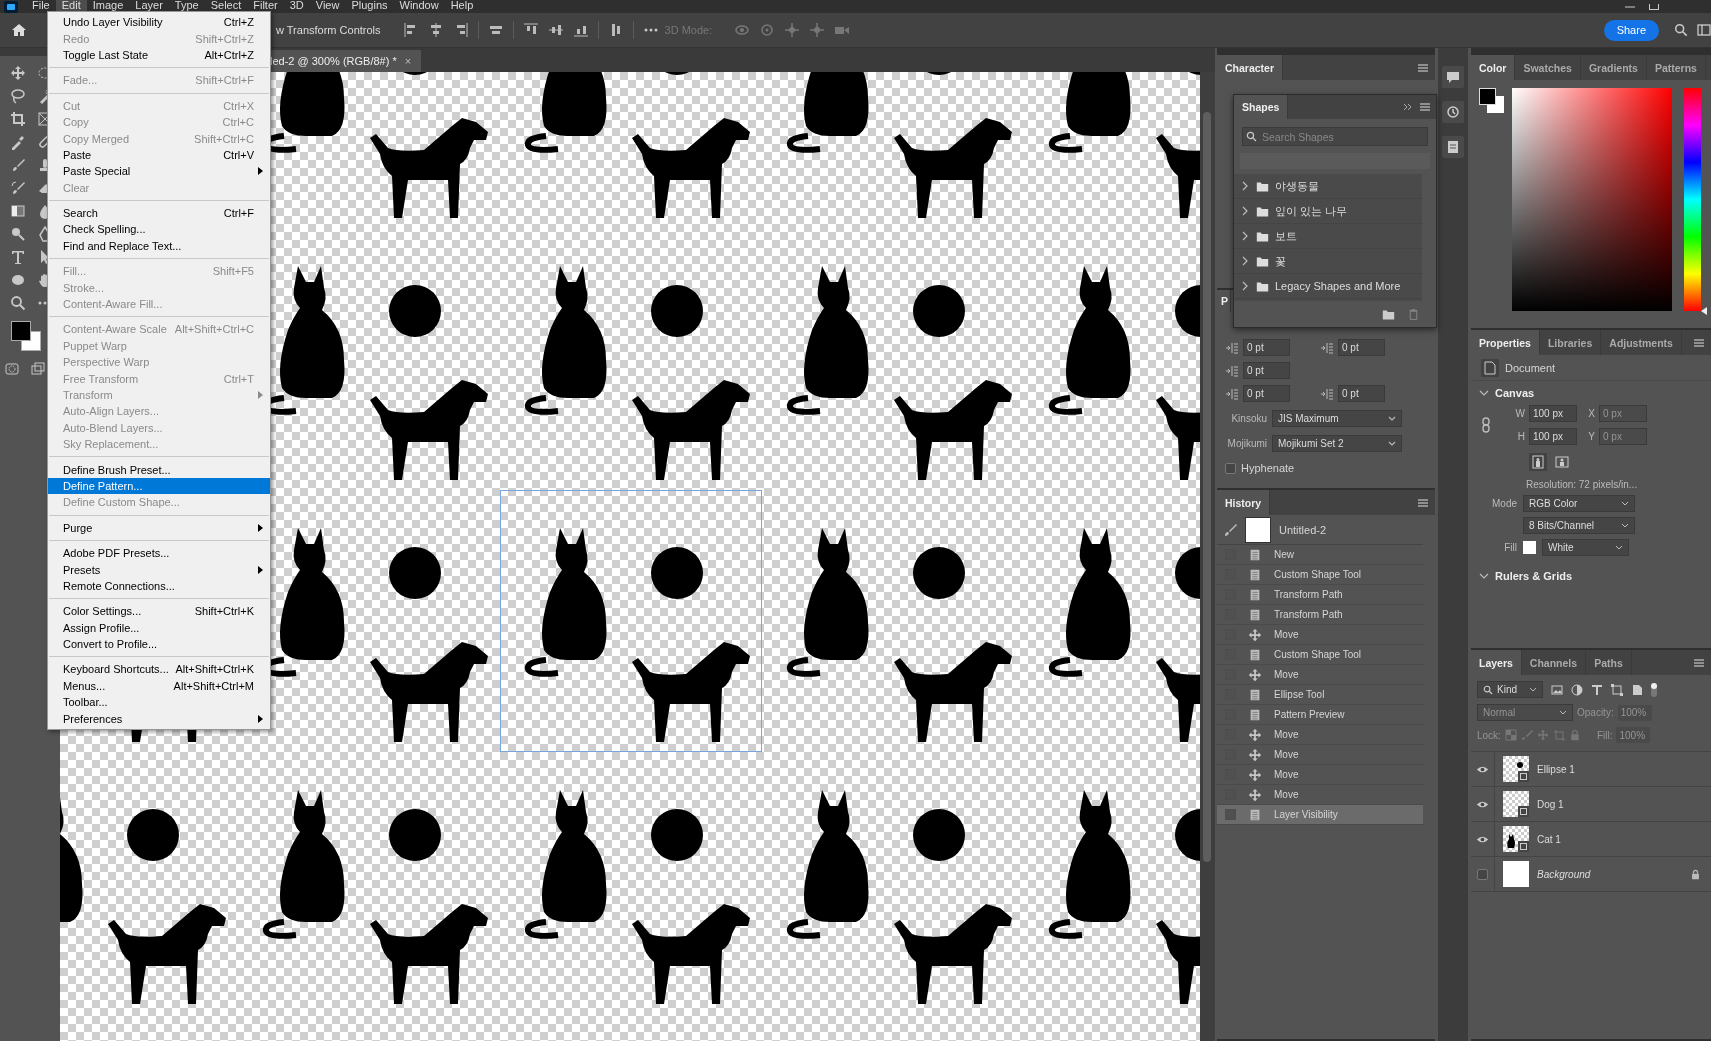 The height and width of the screenshot is (1041, 1711). Describe the element at coordinates (11, 6) in the screenshot. I see `app-logo-icon` at that location.